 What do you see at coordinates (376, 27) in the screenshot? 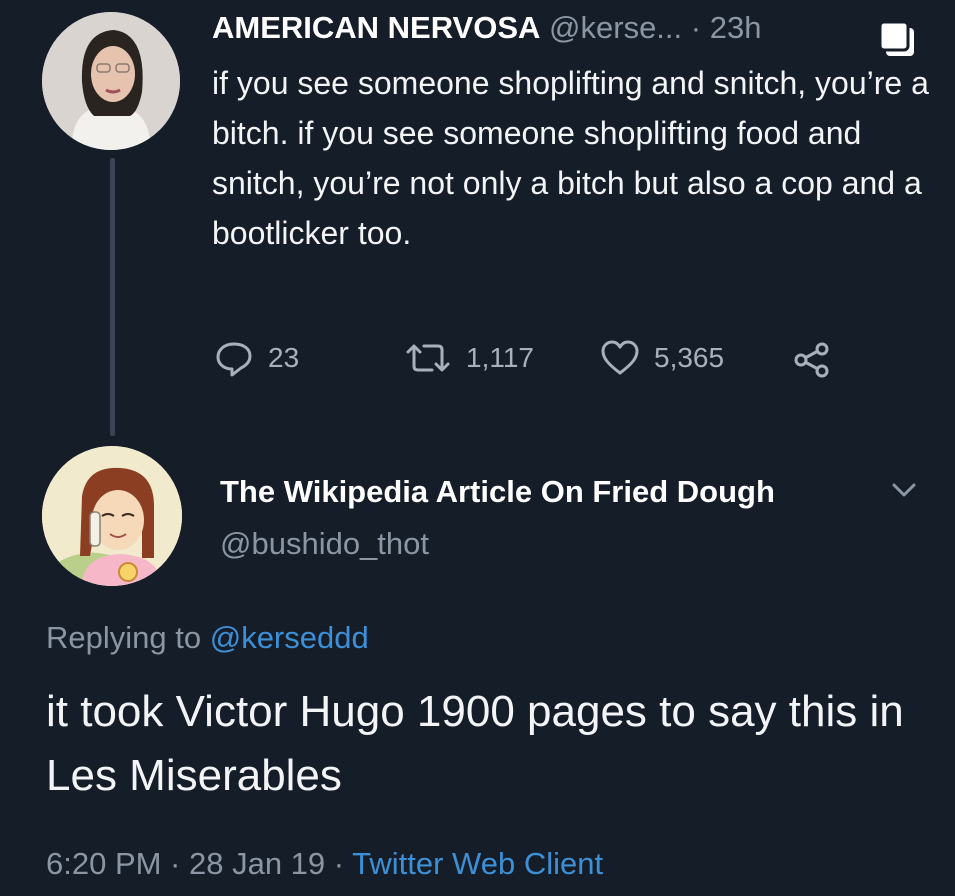
I see `tweet1-display-name: AMERICAN NERVOSA` at bounding box center [376, 27].